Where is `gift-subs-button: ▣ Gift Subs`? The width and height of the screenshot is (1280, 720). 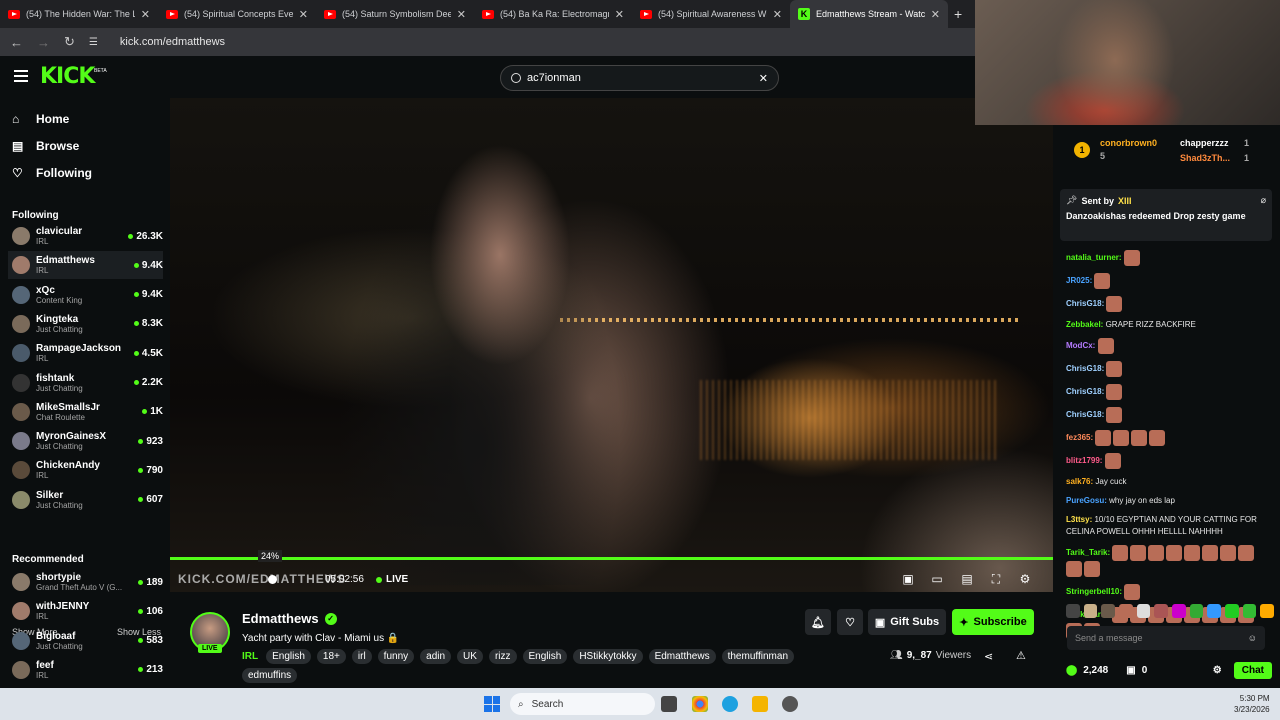 gift-subs-button: ▣ Gift Subs is located at coordinates (907, 622).